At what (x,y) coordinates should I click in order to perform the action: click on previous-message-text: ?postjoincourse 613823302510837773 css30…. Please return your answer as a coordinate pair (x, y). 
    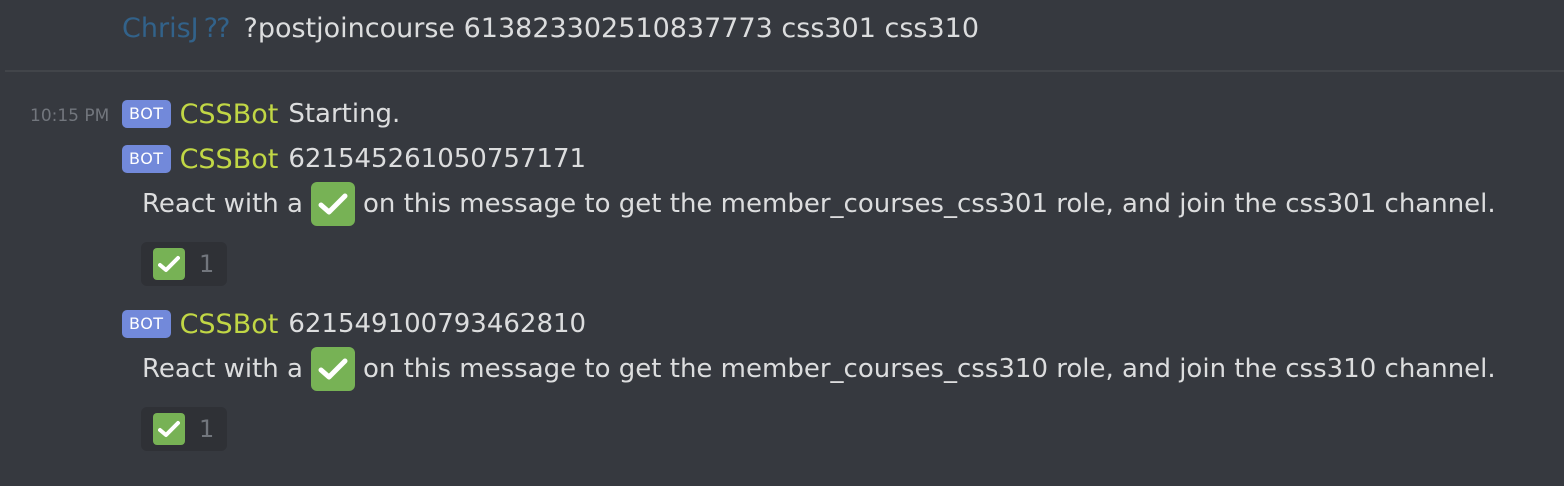
    Looking at the image, I should click on (611, 28).